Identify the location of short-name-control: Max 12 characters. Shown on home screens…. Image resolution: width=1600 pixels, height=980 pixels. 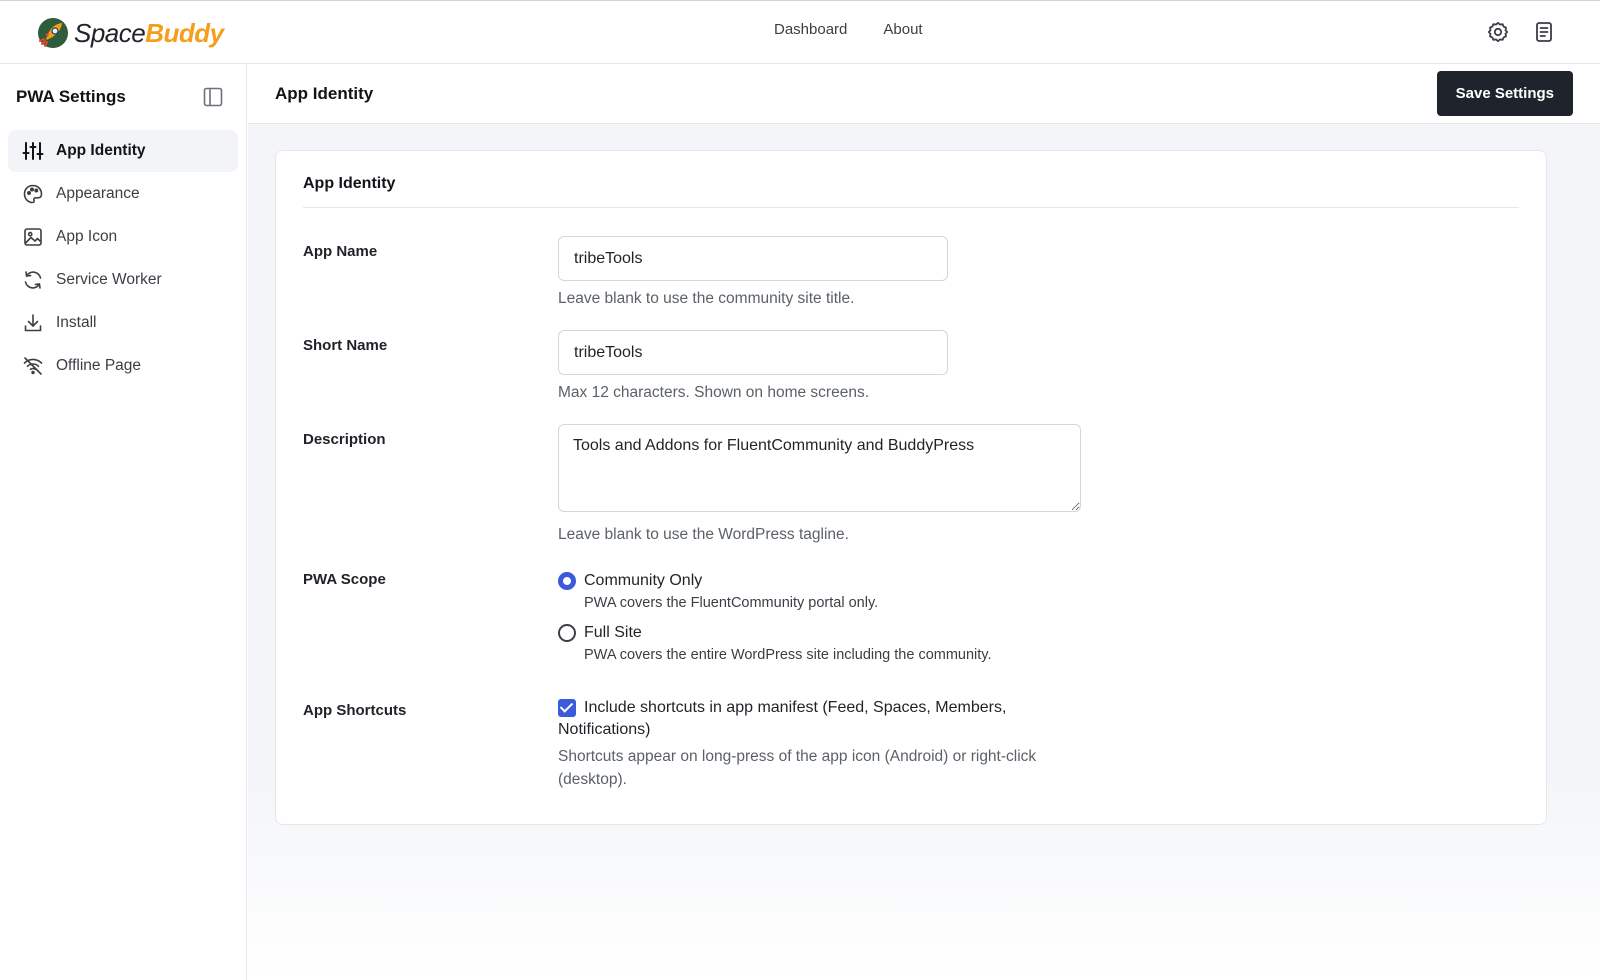
(753, 367).